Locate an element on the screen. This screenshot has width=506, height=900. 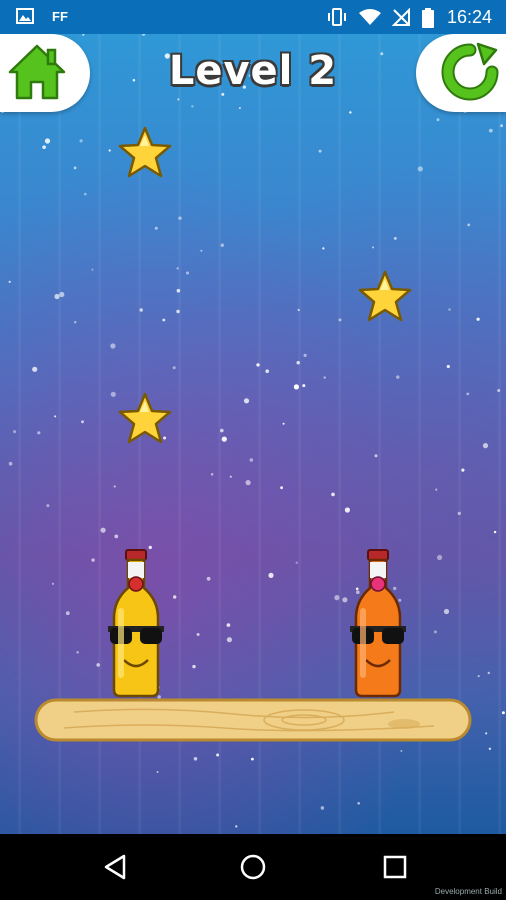
status-bar: FF 16:24 is located at coordinates (253, 17).